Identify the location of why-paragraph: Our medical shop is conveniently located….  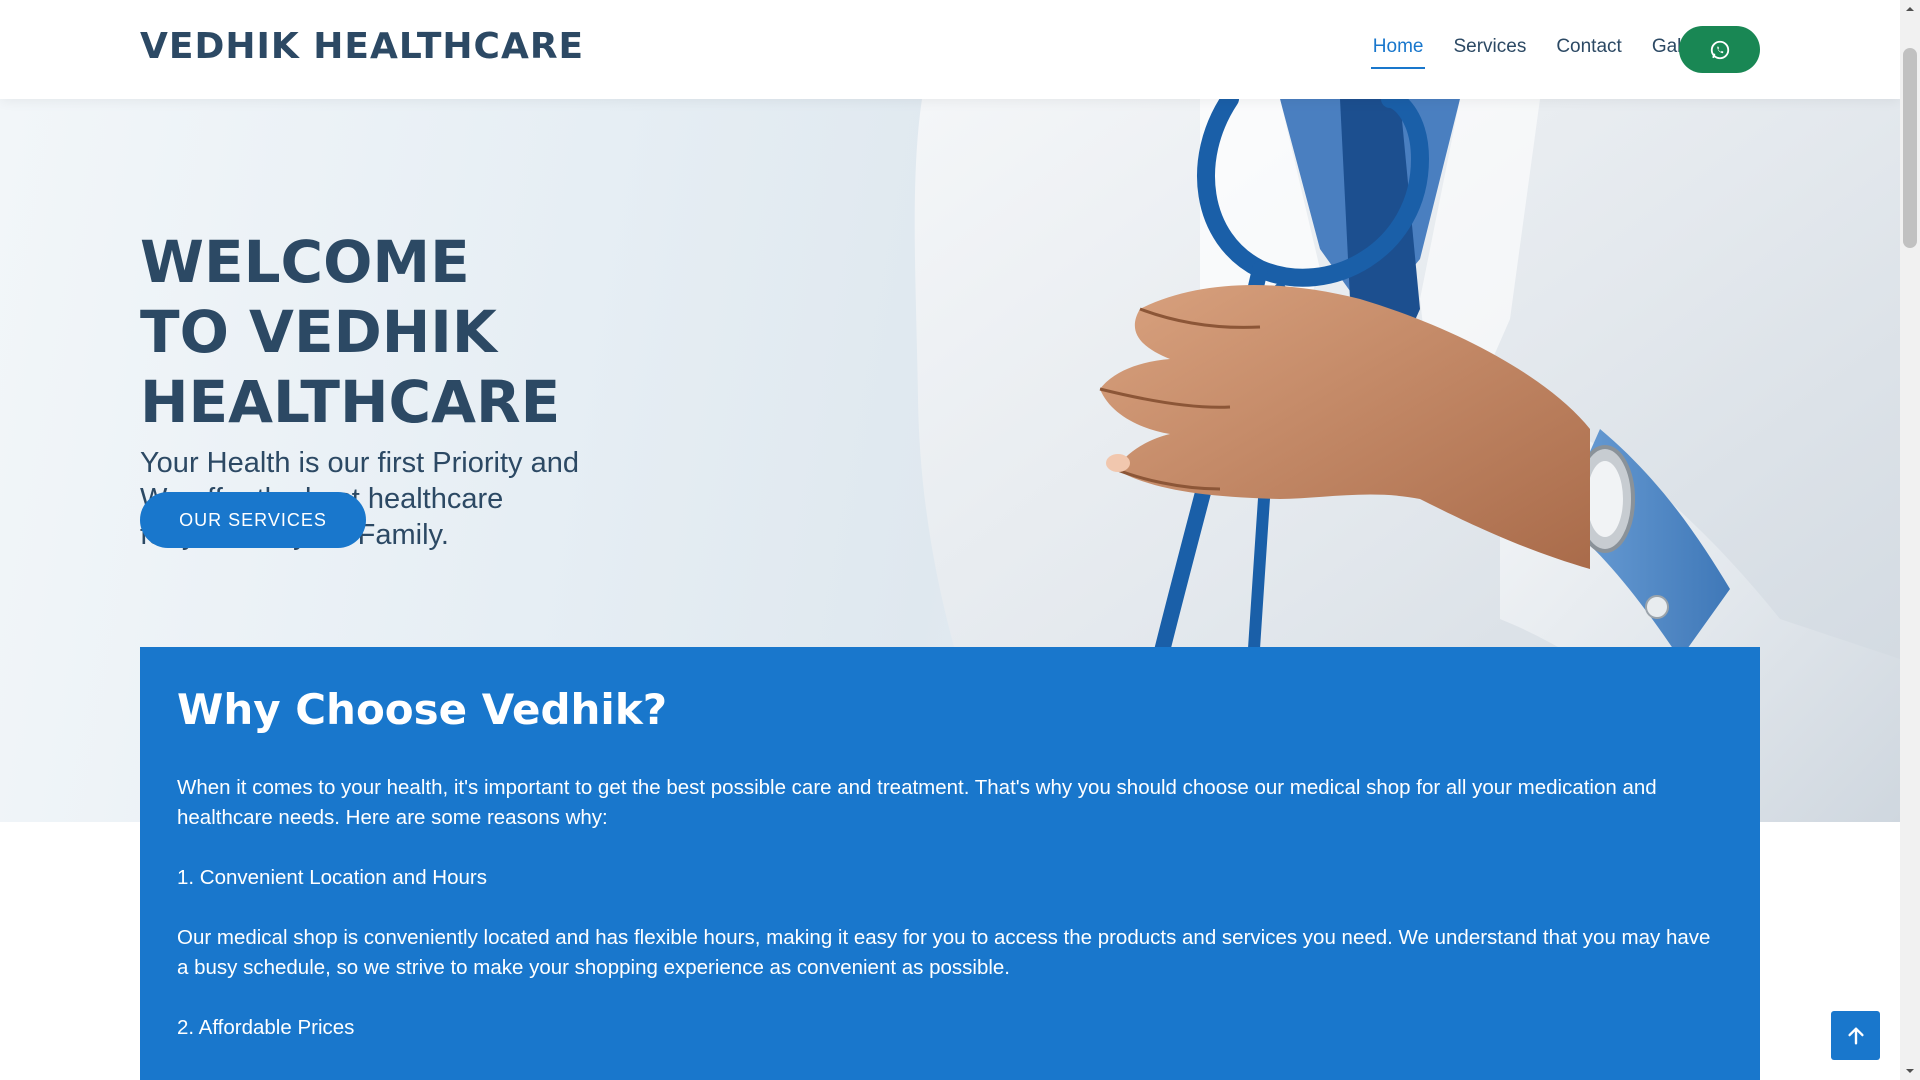
(944, 952).